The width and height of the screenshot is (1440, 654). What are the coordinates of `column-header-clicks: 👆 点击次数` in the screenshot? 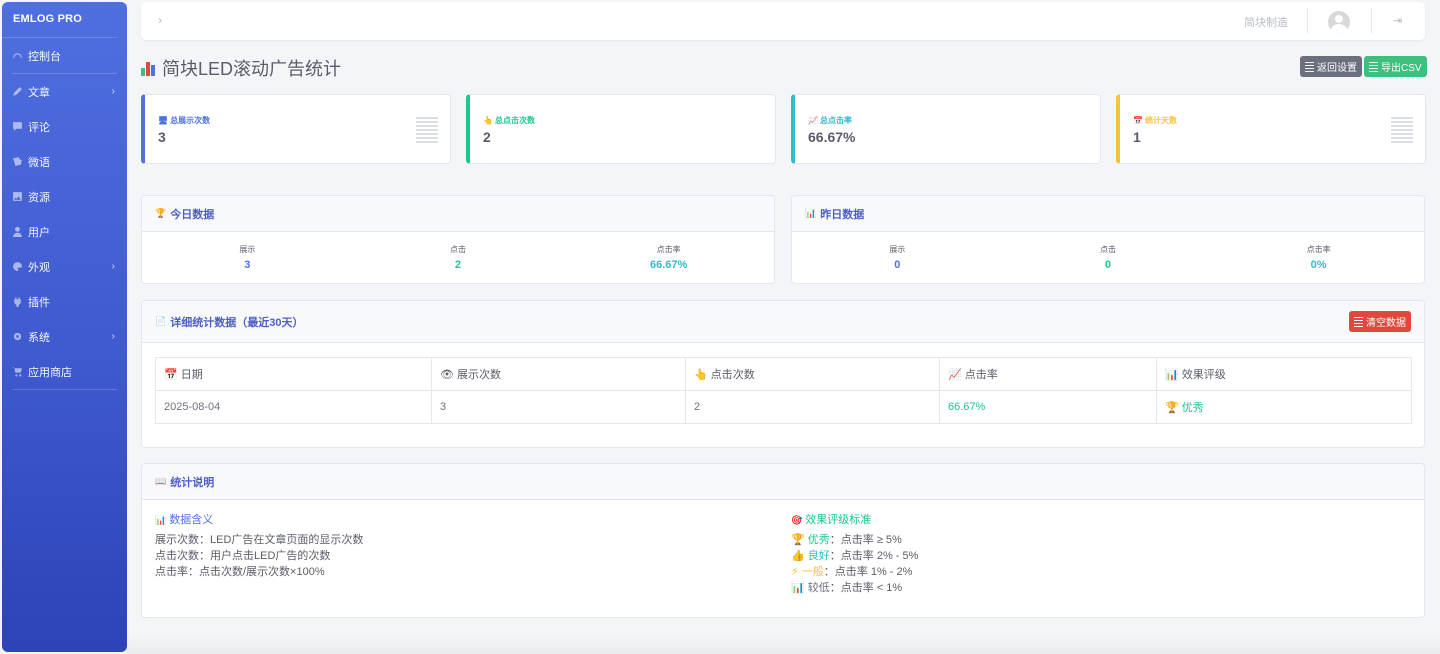 It's located at (812, 374).